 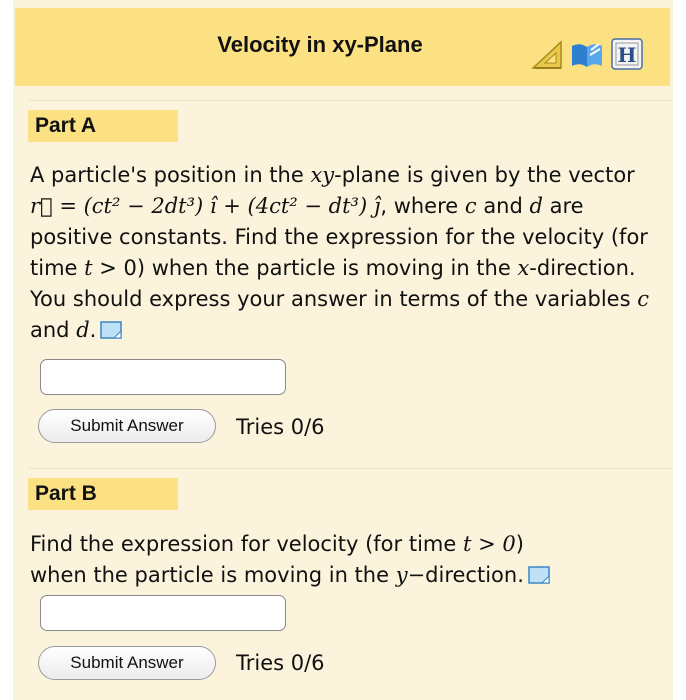 I want to click on part-a-label: Part A, so click(x=103, y=126).